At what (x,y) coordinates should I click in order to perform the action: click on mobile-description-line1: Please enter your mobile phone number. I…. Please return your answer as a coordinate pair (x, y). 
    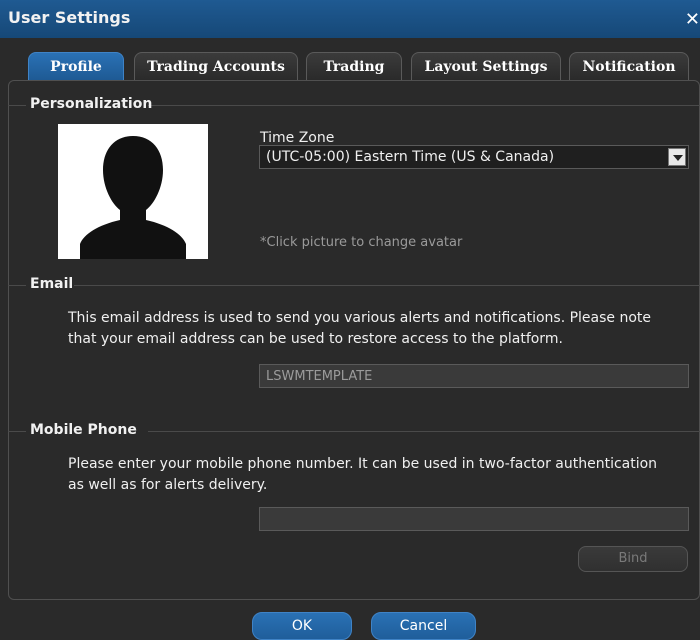
    Looking at the image, I should click on (363, 464).